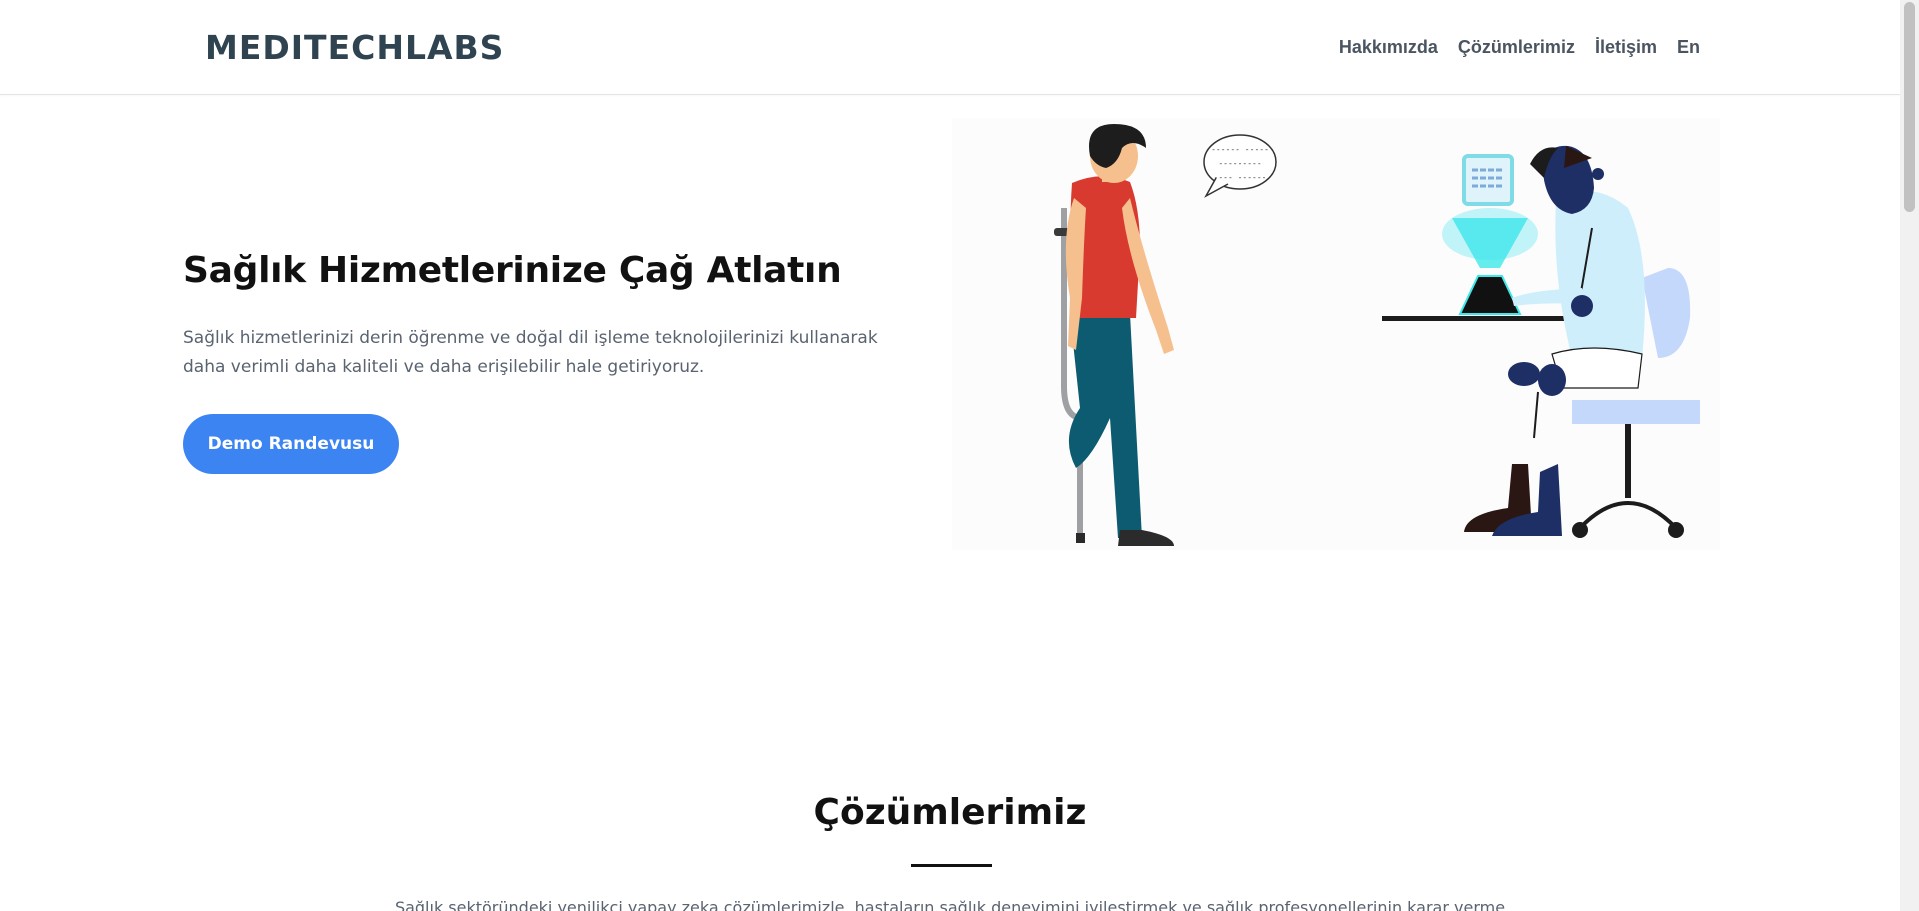  Describe the element at coordinates (1626, 47) in the screenshot. I see `nav-link-contact: İletişim` at that location.